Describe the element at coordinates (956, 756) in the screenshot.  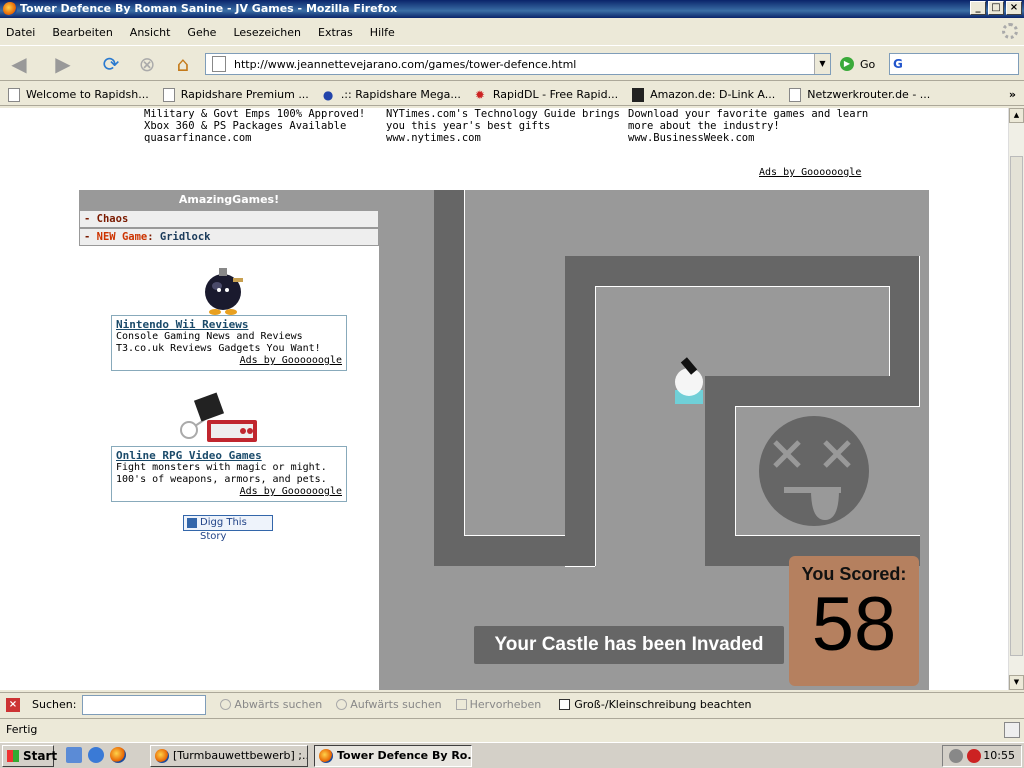
I see `tray-icon` at that location.